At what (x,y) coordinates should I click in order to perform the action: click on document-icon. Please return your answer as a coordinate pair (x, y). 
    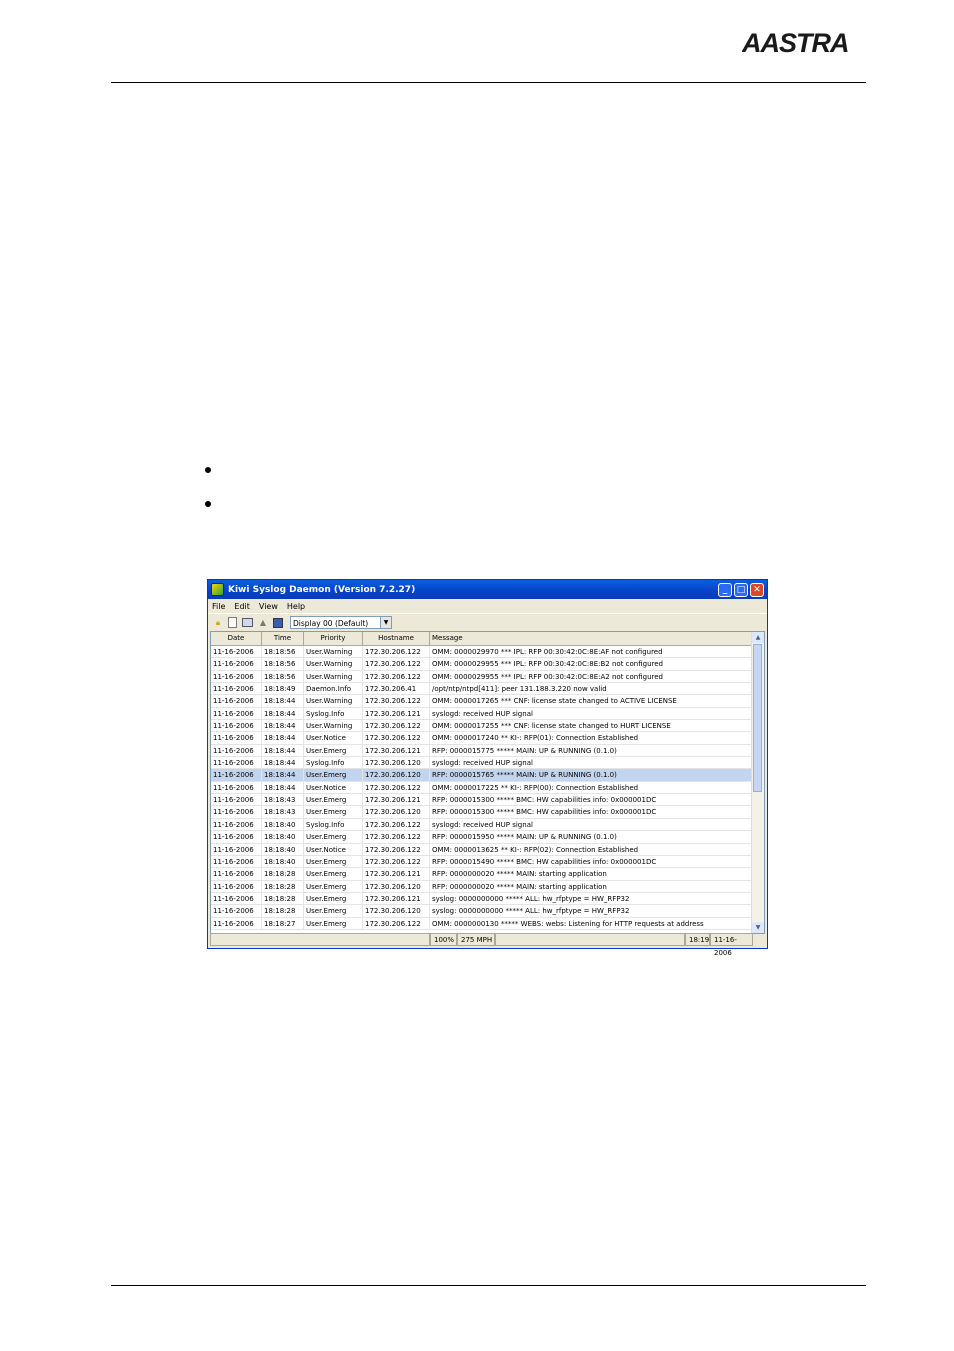
    Looking at the image, I should click on (232, 622).